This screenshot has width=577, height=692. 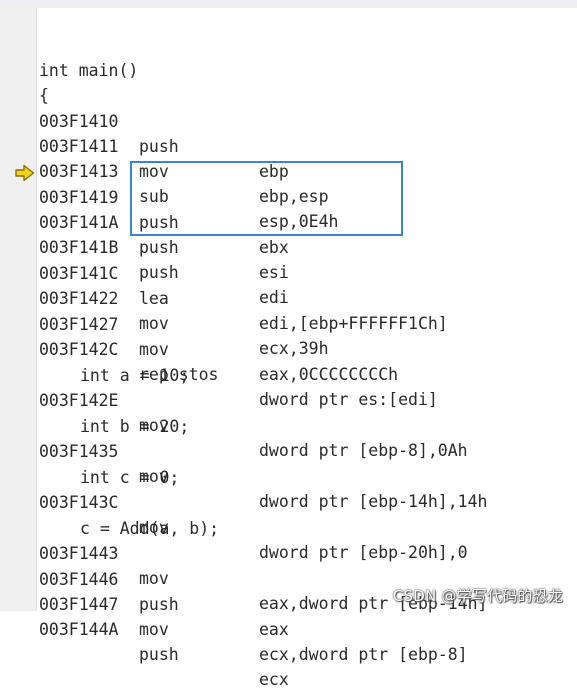 What do you see at coordinates (353, 323) in the screenshot?
I see `disasm-operands: edi,[ebp+FFFFFF1Ch]` at bounding box center [353, 323].